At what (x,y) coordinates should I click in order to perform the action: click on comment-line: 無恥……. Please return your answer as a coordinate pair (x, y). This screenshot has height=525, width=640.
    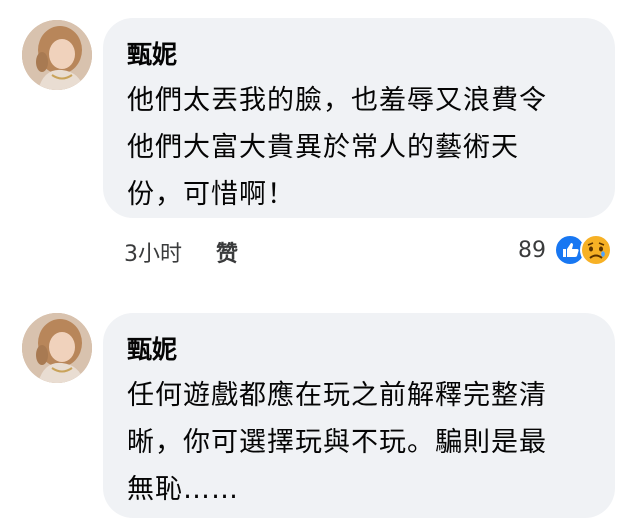
    Looking at the image, I should click on (183, 489).